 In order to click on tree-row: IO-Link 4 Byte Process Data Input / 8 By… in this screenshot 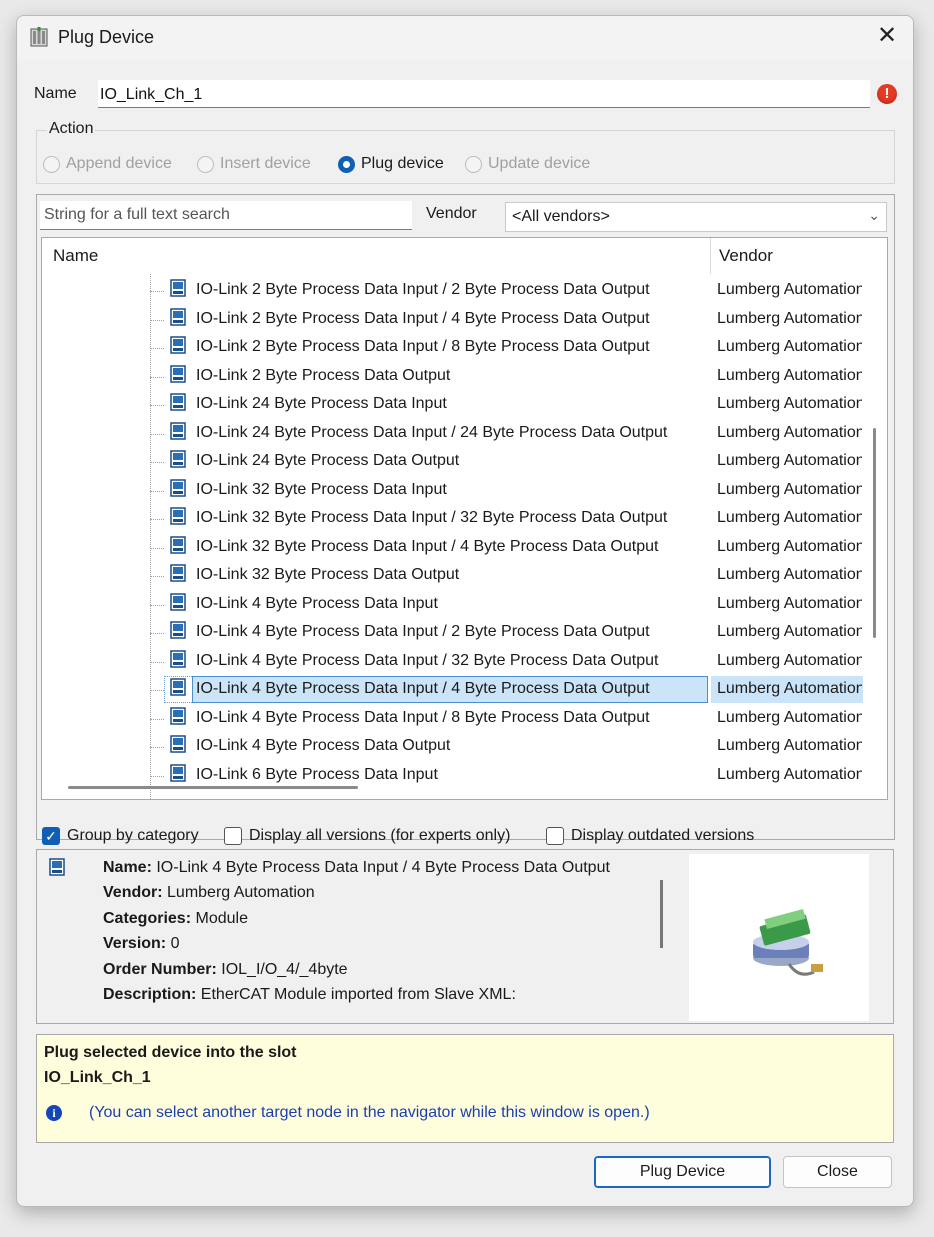, I will do `click(452, 719)`.